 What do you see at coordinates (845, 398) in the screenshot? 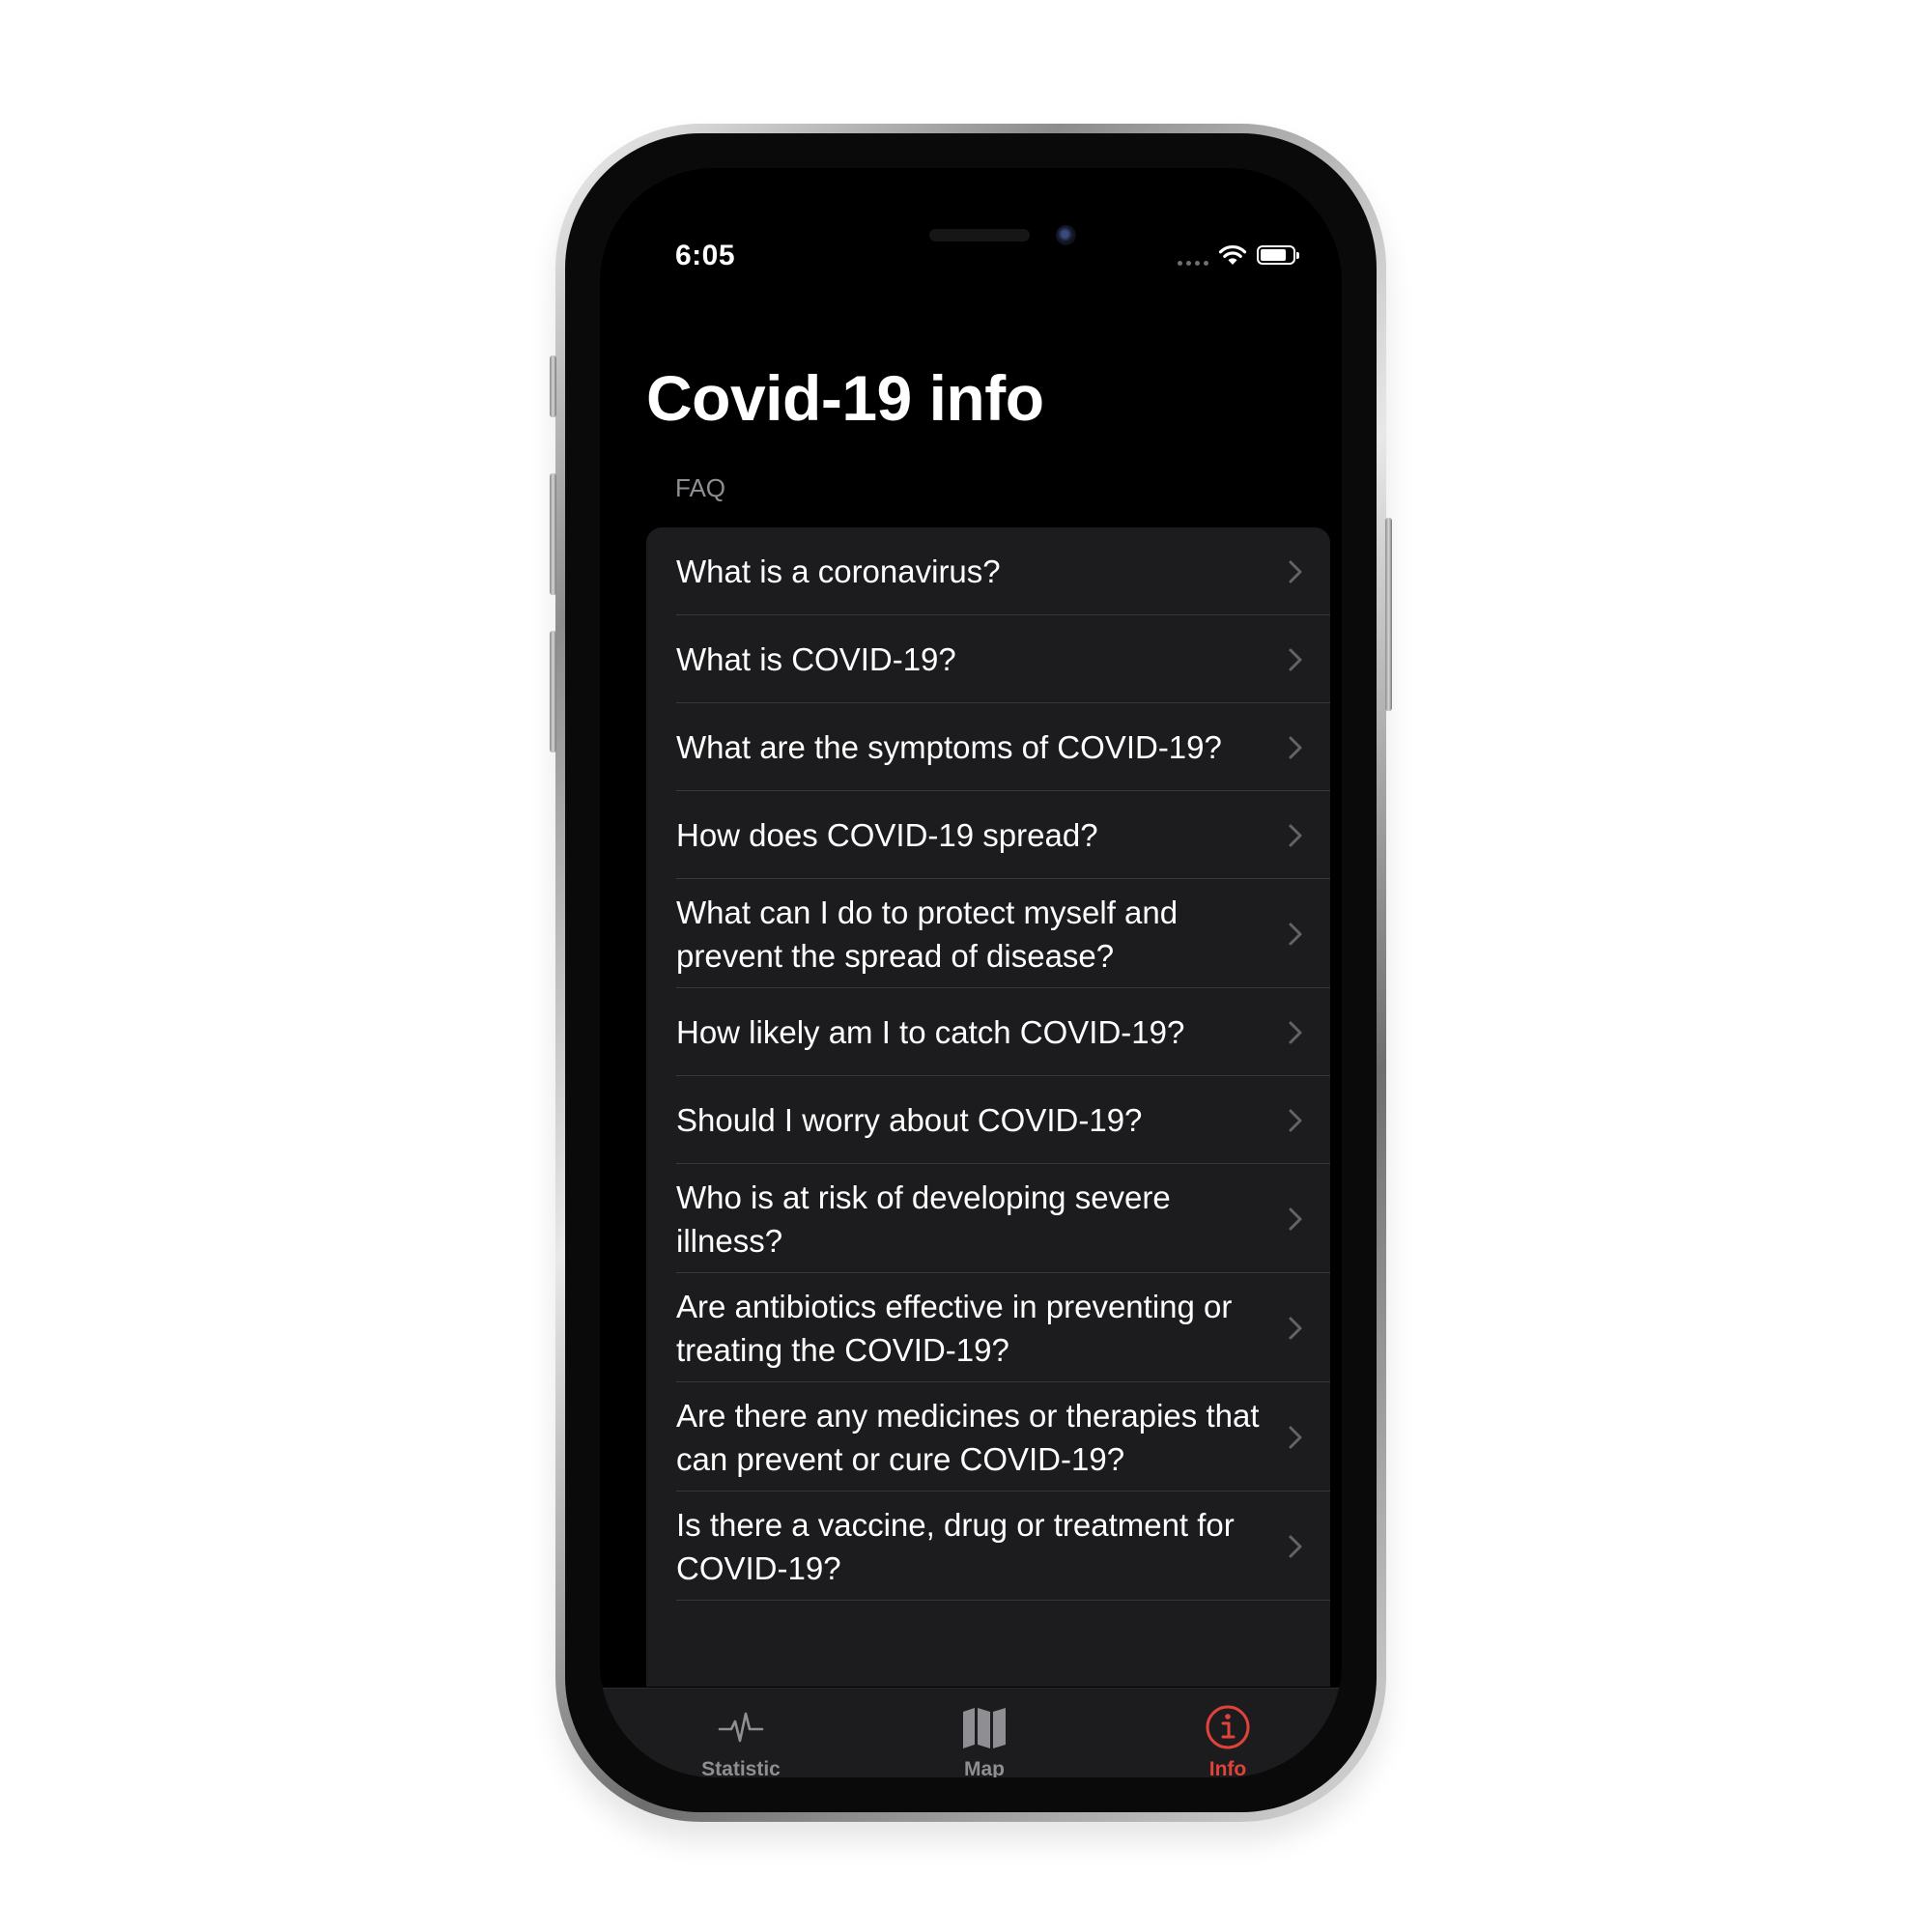
I see `page-title: Covid-19 info` at bounding box center [845, 398].